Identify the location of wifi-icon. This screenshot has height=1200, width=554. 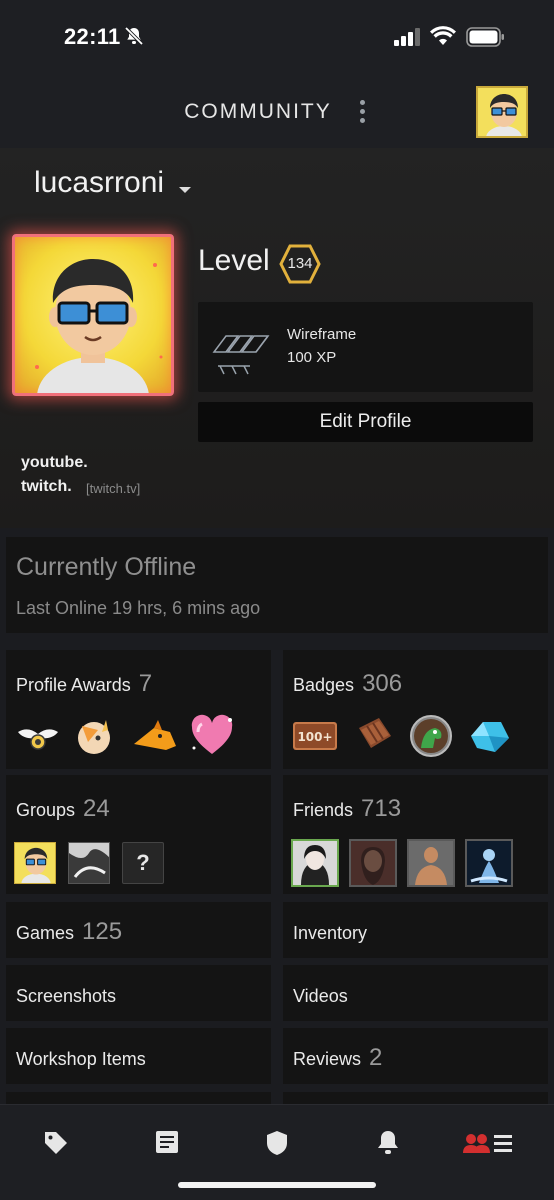
(443, 35).